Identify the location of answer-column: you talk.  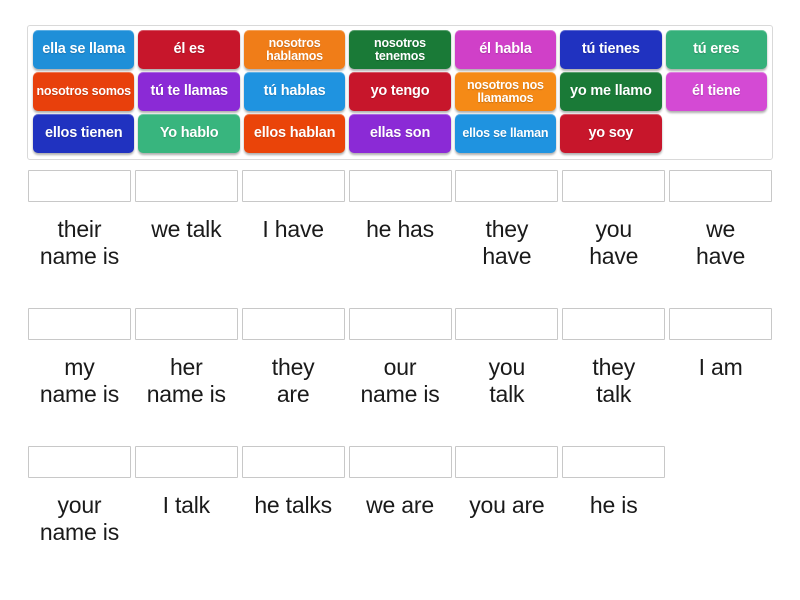
(506, 358).